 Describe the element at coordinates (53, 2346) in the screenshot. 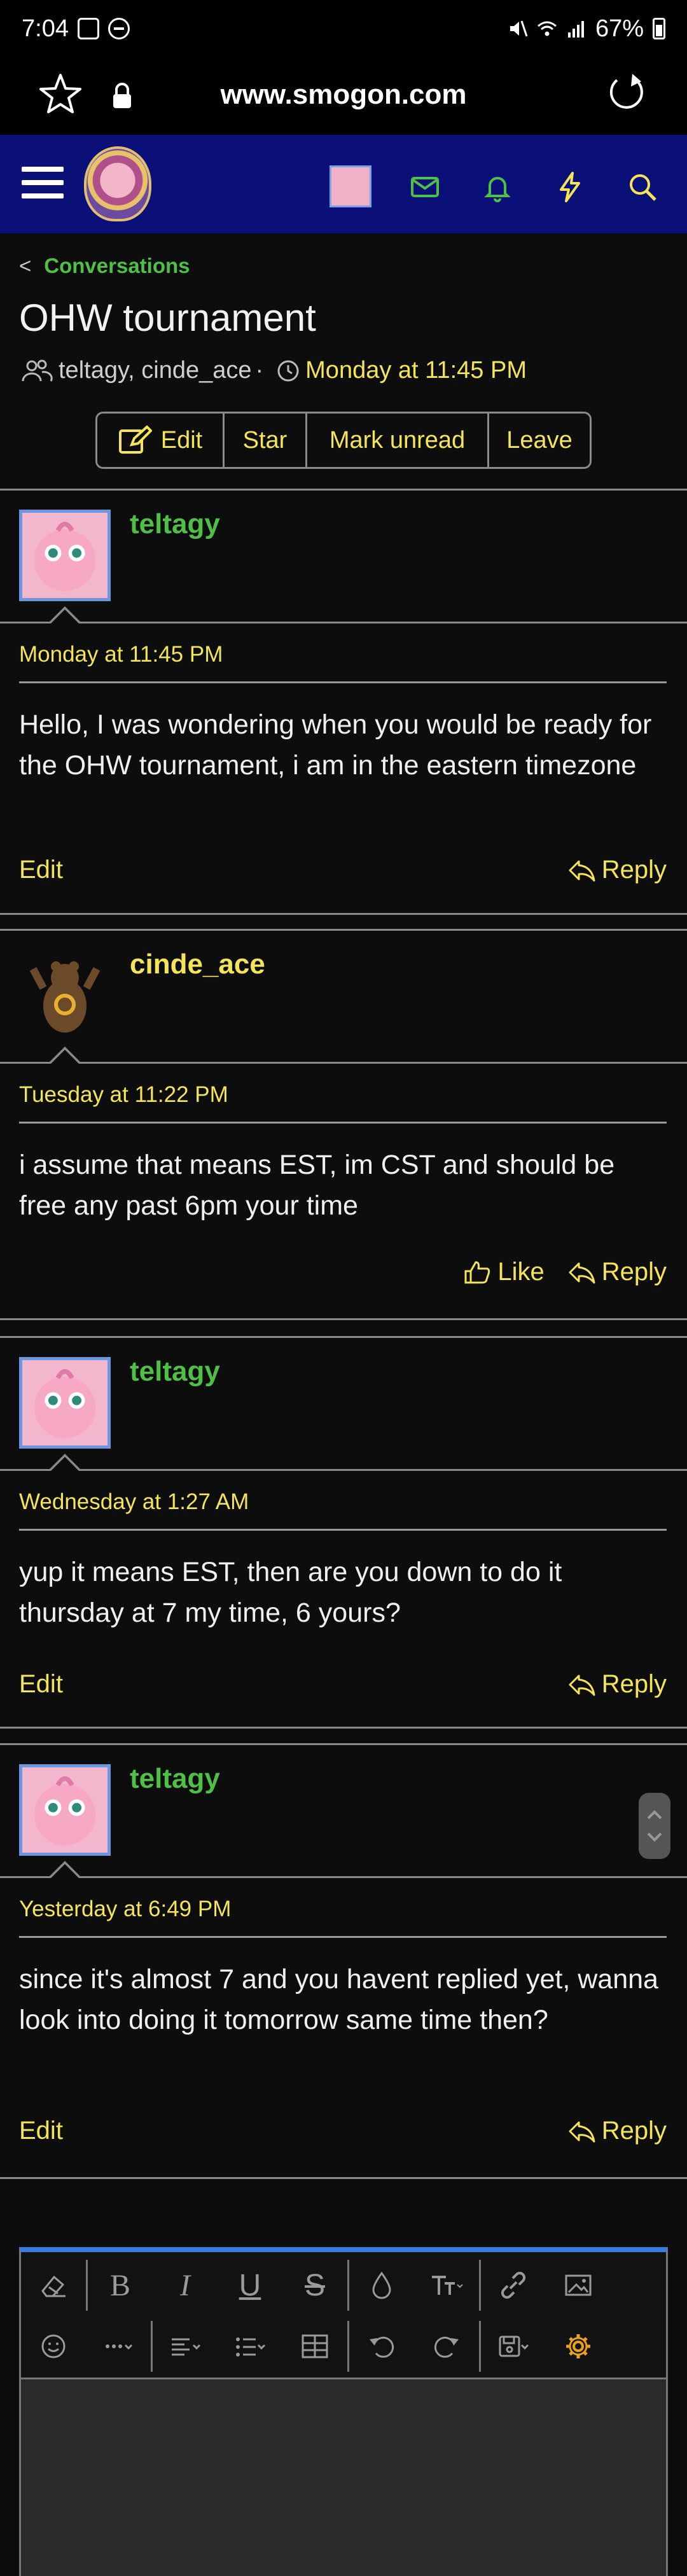

I see `emoji-icon` at that location.